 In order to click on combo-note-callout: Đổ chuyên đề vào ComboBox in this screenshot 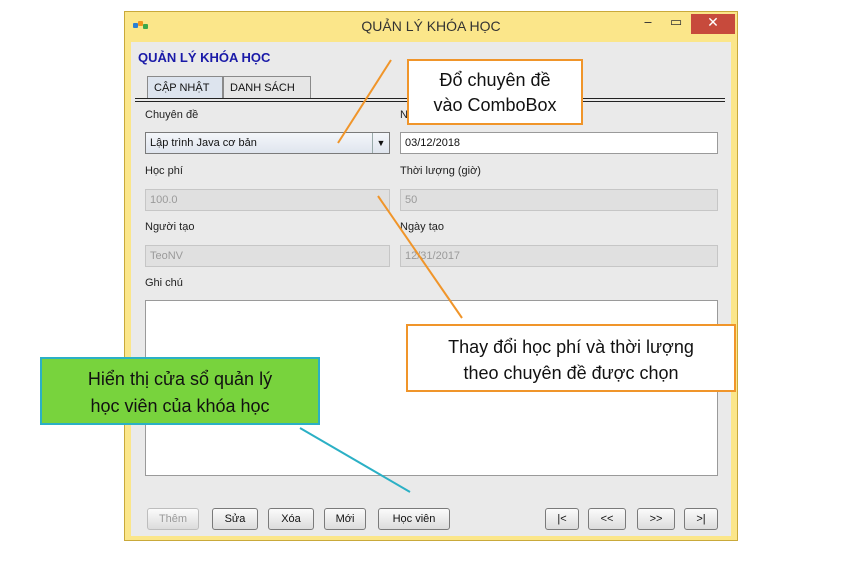, I will do `click(495, 92)`.